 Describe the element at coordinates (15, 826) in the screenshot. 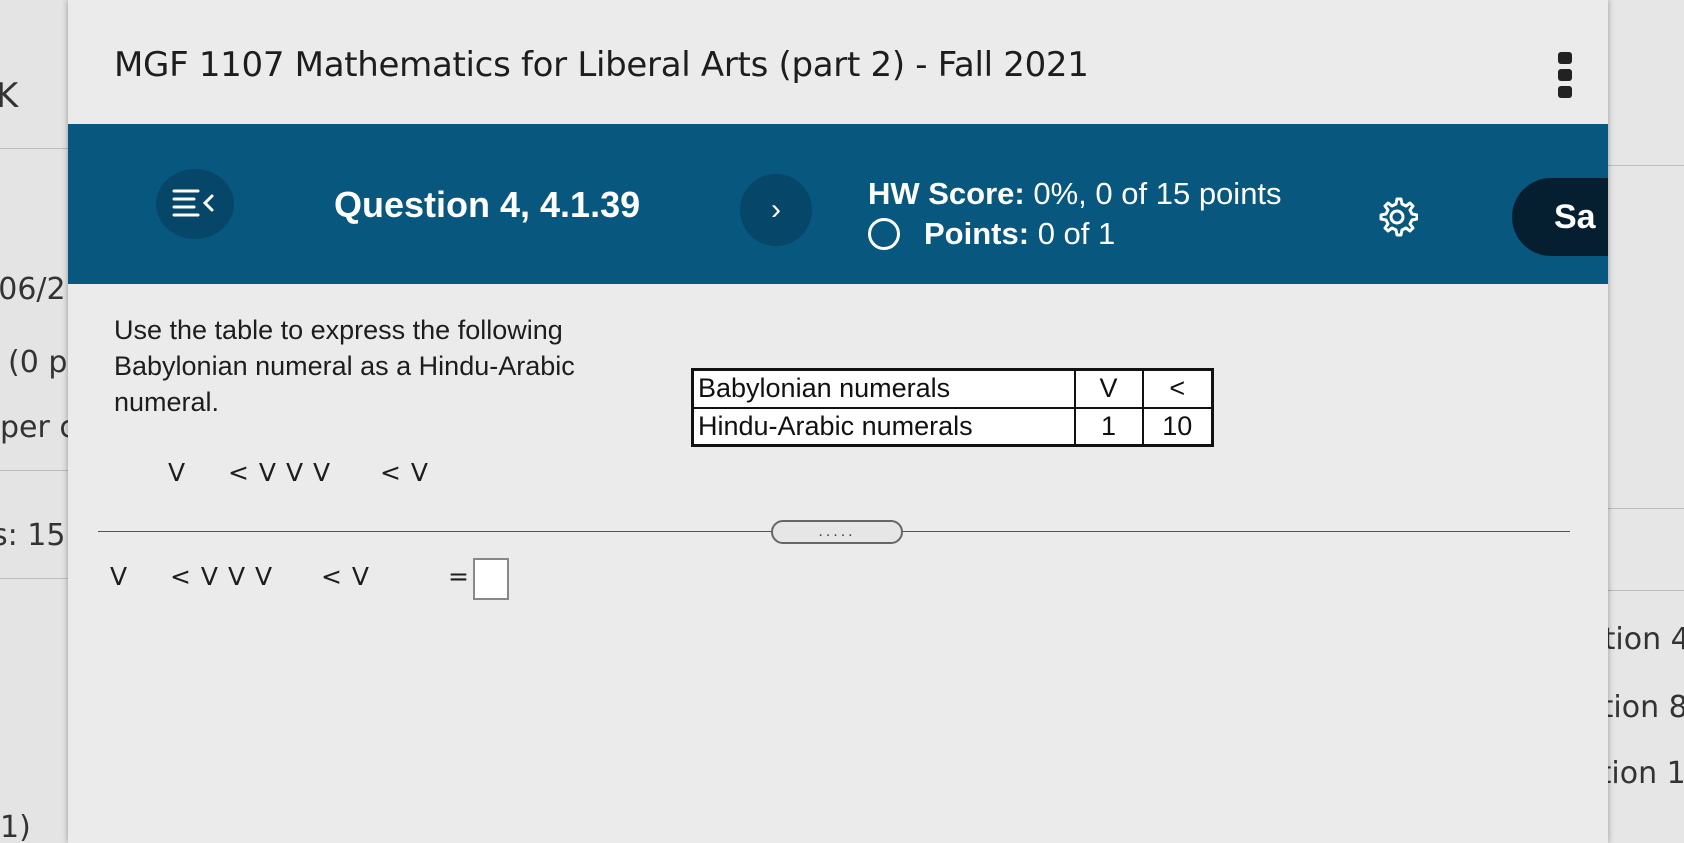

I see `background-fragment: 1)` at that location.